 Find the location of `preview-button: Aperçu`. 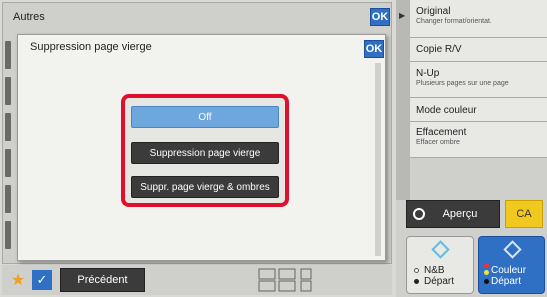

preview-button: Aperçu is located at coordinates (453, 214).